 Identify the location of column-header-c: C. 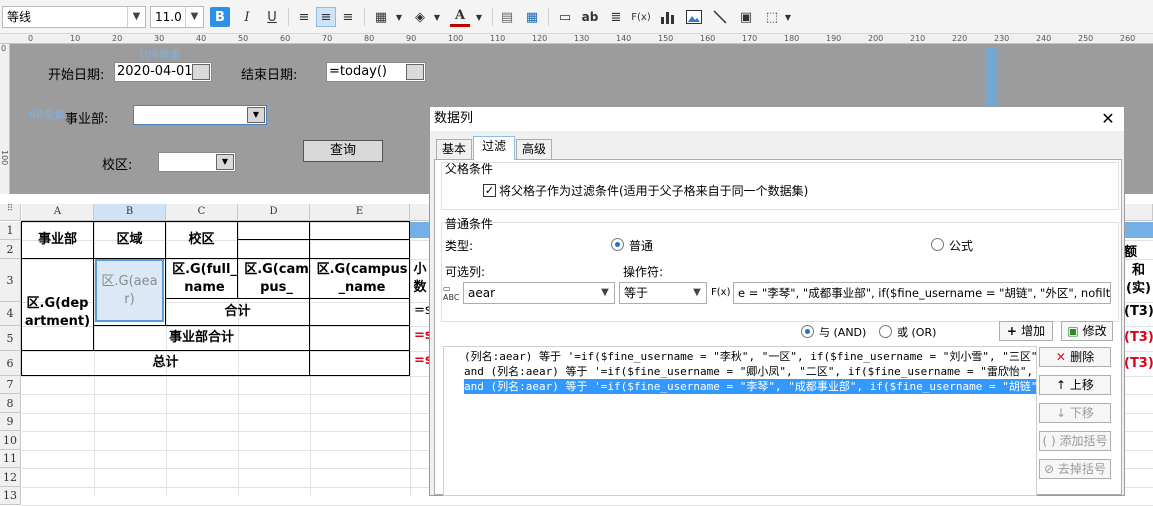
(202, 212).